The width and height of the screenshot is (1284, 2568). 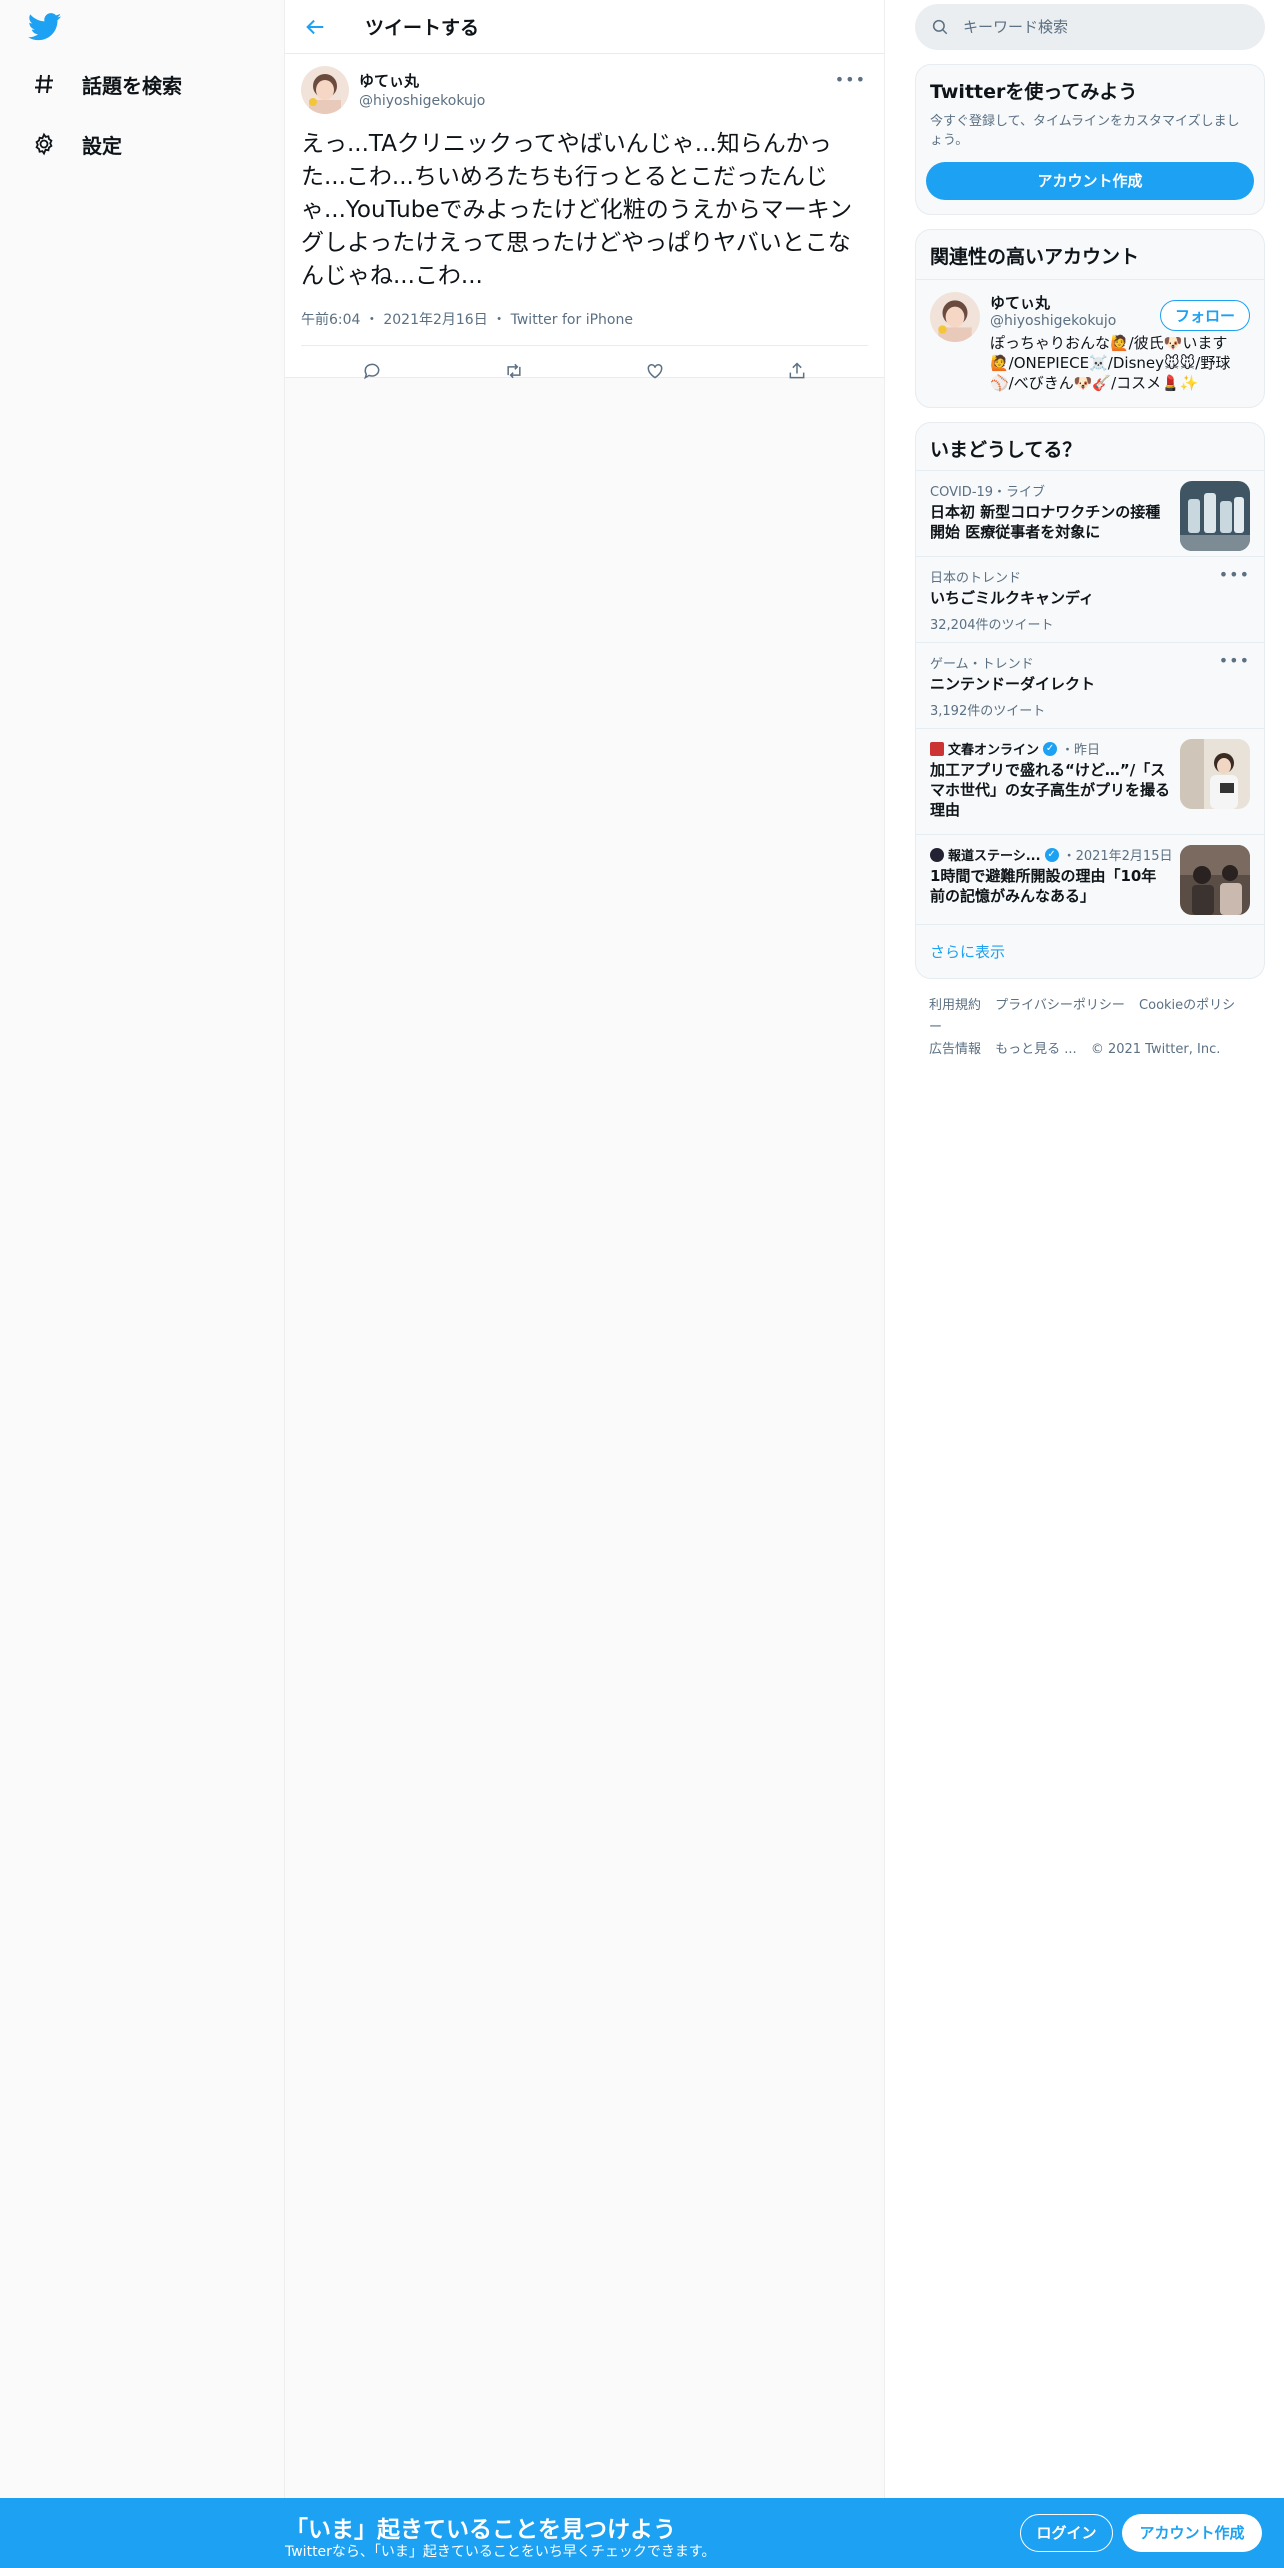 I want to click on tweet-source: Twitter for iPhone, so click(x=572, y=320).